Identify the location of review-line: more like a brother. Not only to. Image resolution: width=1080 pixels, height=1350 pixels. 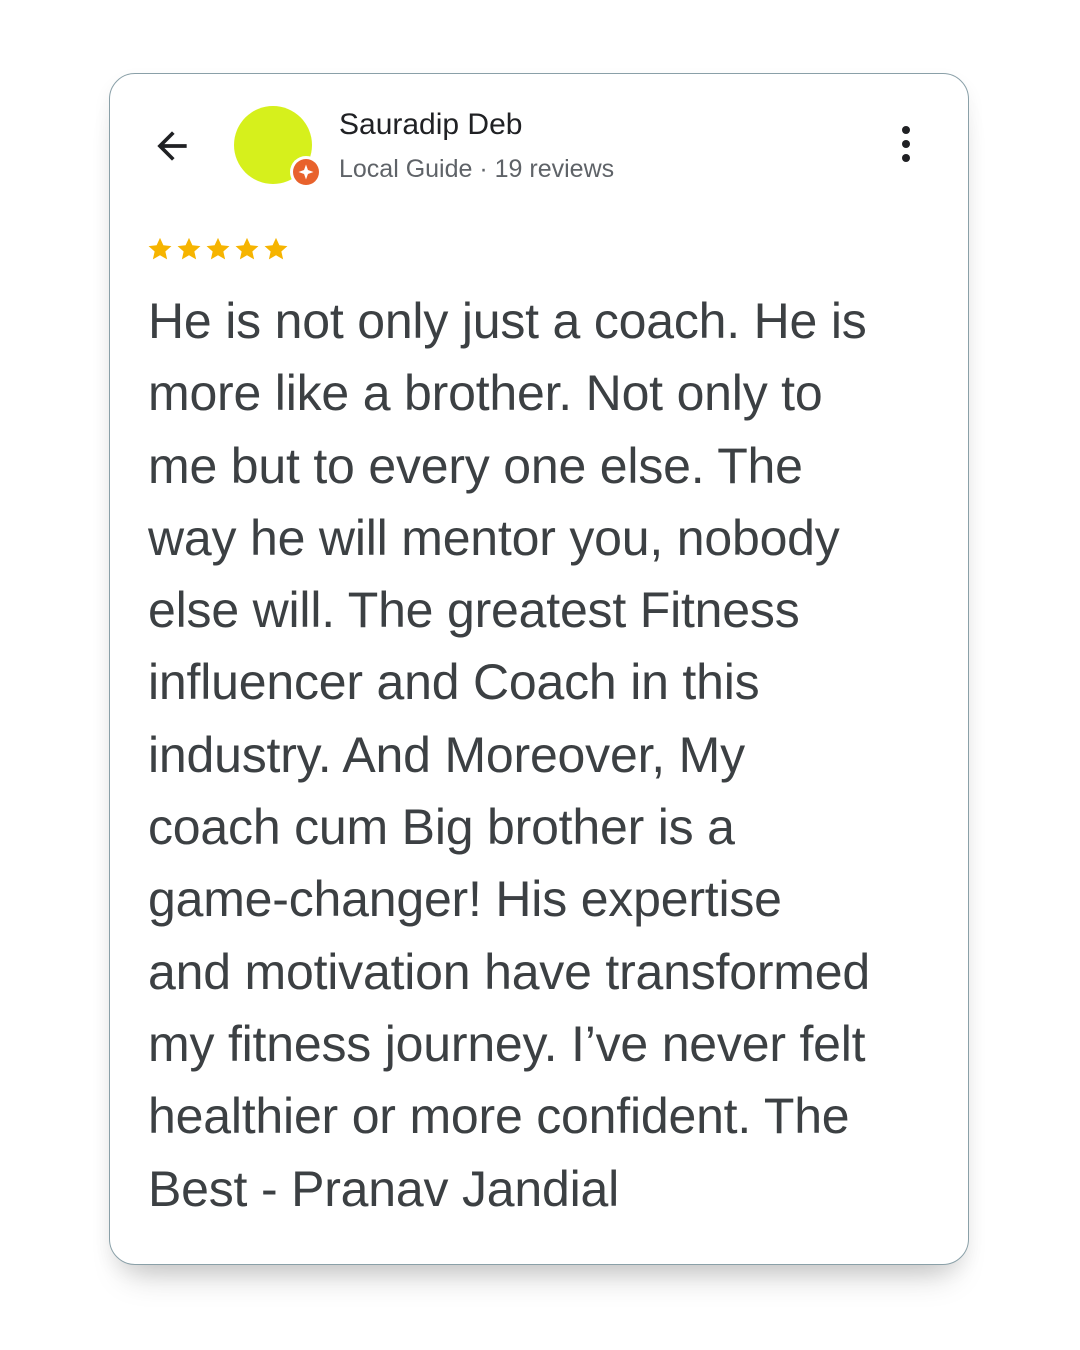
(485, 393).